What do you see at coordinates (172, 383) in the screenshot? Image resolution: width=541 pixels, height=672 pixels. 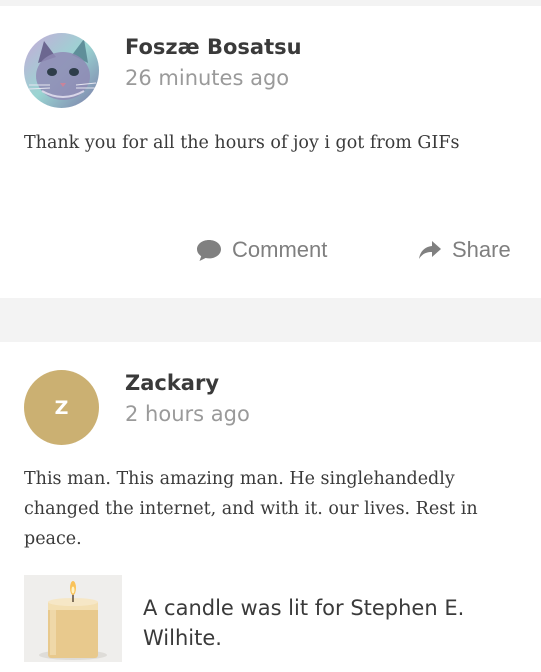 I see `post-author: Zackary` at bounding box center [172, 383].